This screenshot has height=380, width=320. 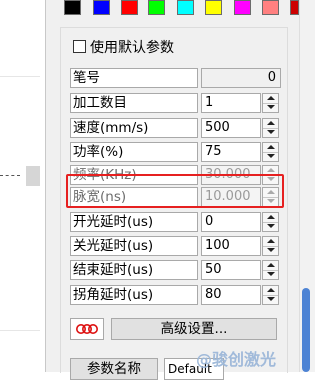 I want to click on corner-delay-input: 80, so click(x=231, y=295).